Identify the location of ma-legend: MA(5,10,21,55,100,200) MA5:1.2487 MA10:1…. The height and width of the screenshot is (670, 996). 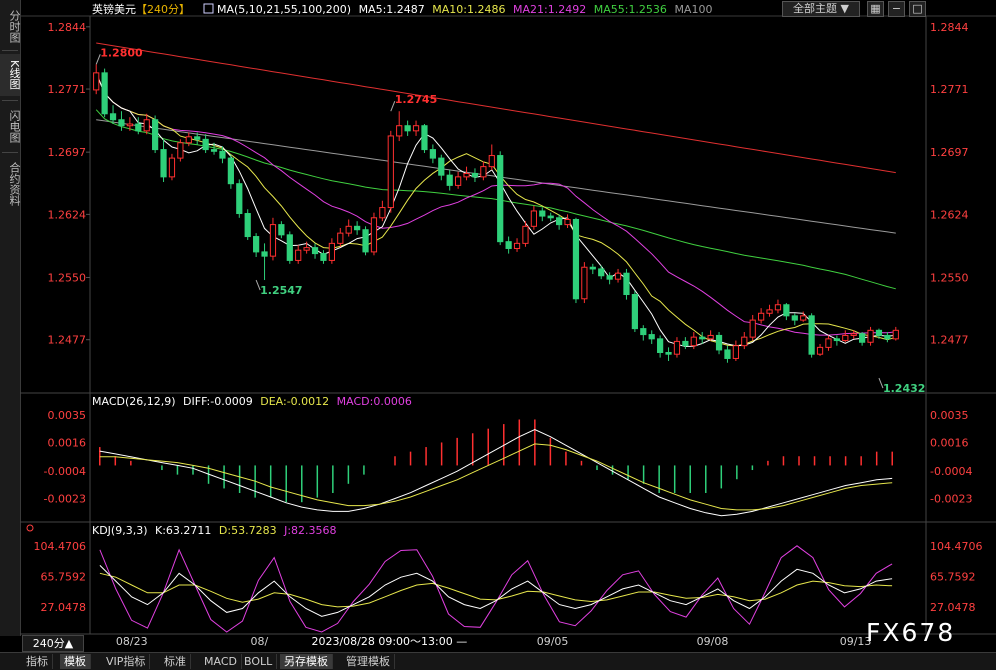
(464, 9).